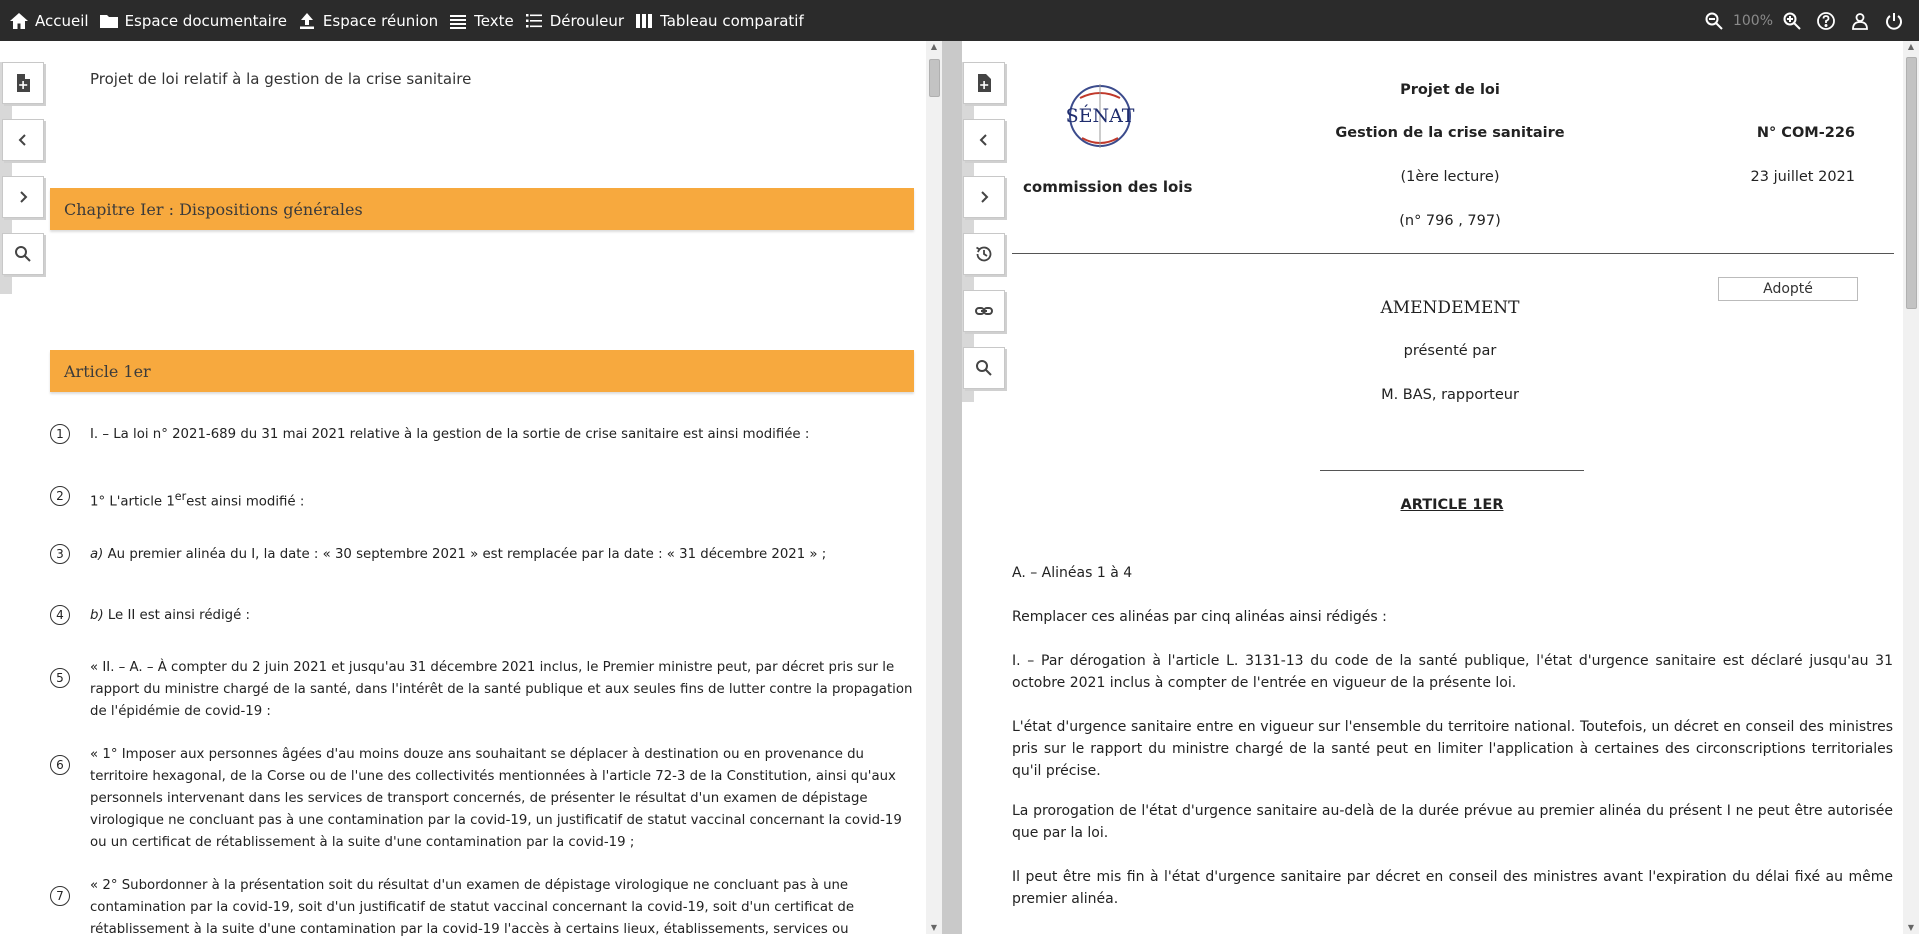 The image size is (1919, 941). What do you see at coordinates (1911, 487) in the screenshot?
I see `right-scrollbar: ▲ ▼` at bounding box center [1911, 487].